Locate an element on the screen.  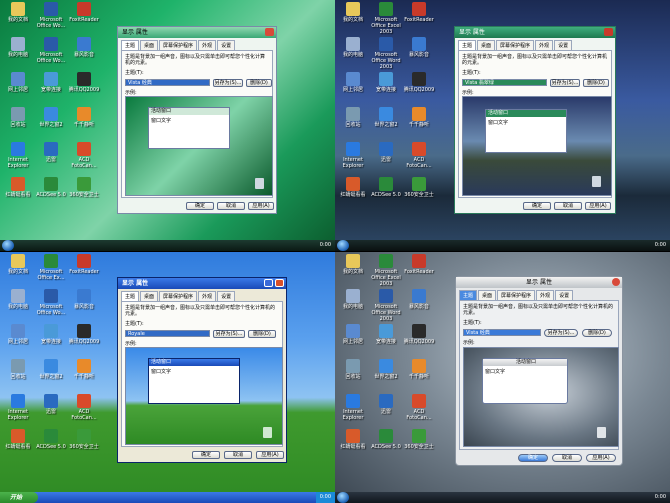
cancel-button: 取消 is located at coordinates (231, 206).